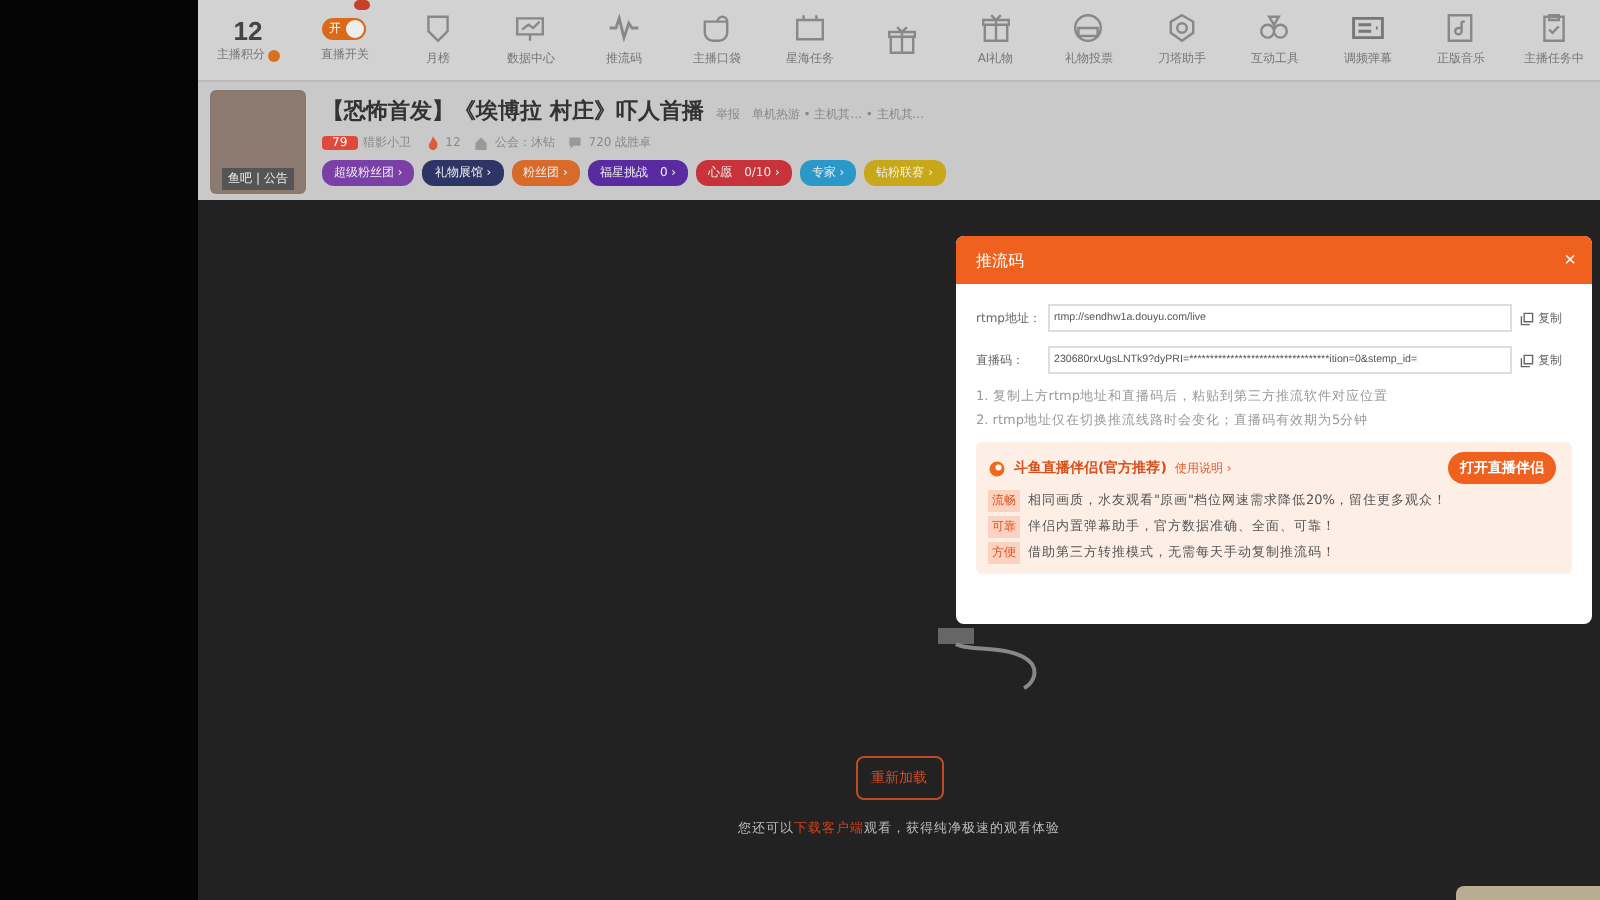 The height and width of the screenshot is (900, 1600). Describe the element at coordinates (530, 28) in the screenshot. I see `chart-board-icon` at that location.